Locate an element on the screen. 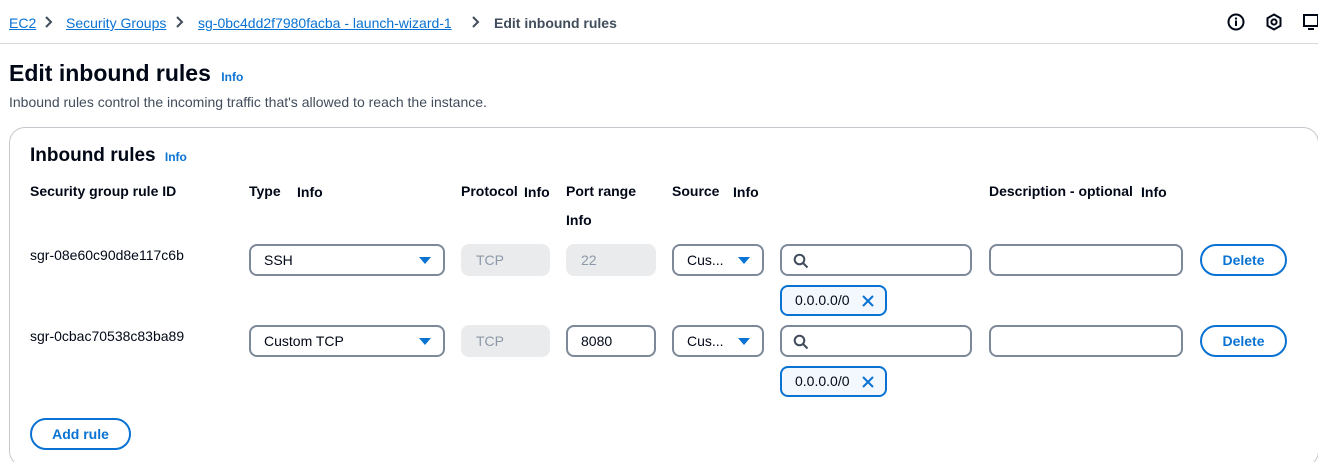 The width and height of the screenshot is (1318, 462). panel-title: Inbound rules Info is located at coordinates (108, 156).